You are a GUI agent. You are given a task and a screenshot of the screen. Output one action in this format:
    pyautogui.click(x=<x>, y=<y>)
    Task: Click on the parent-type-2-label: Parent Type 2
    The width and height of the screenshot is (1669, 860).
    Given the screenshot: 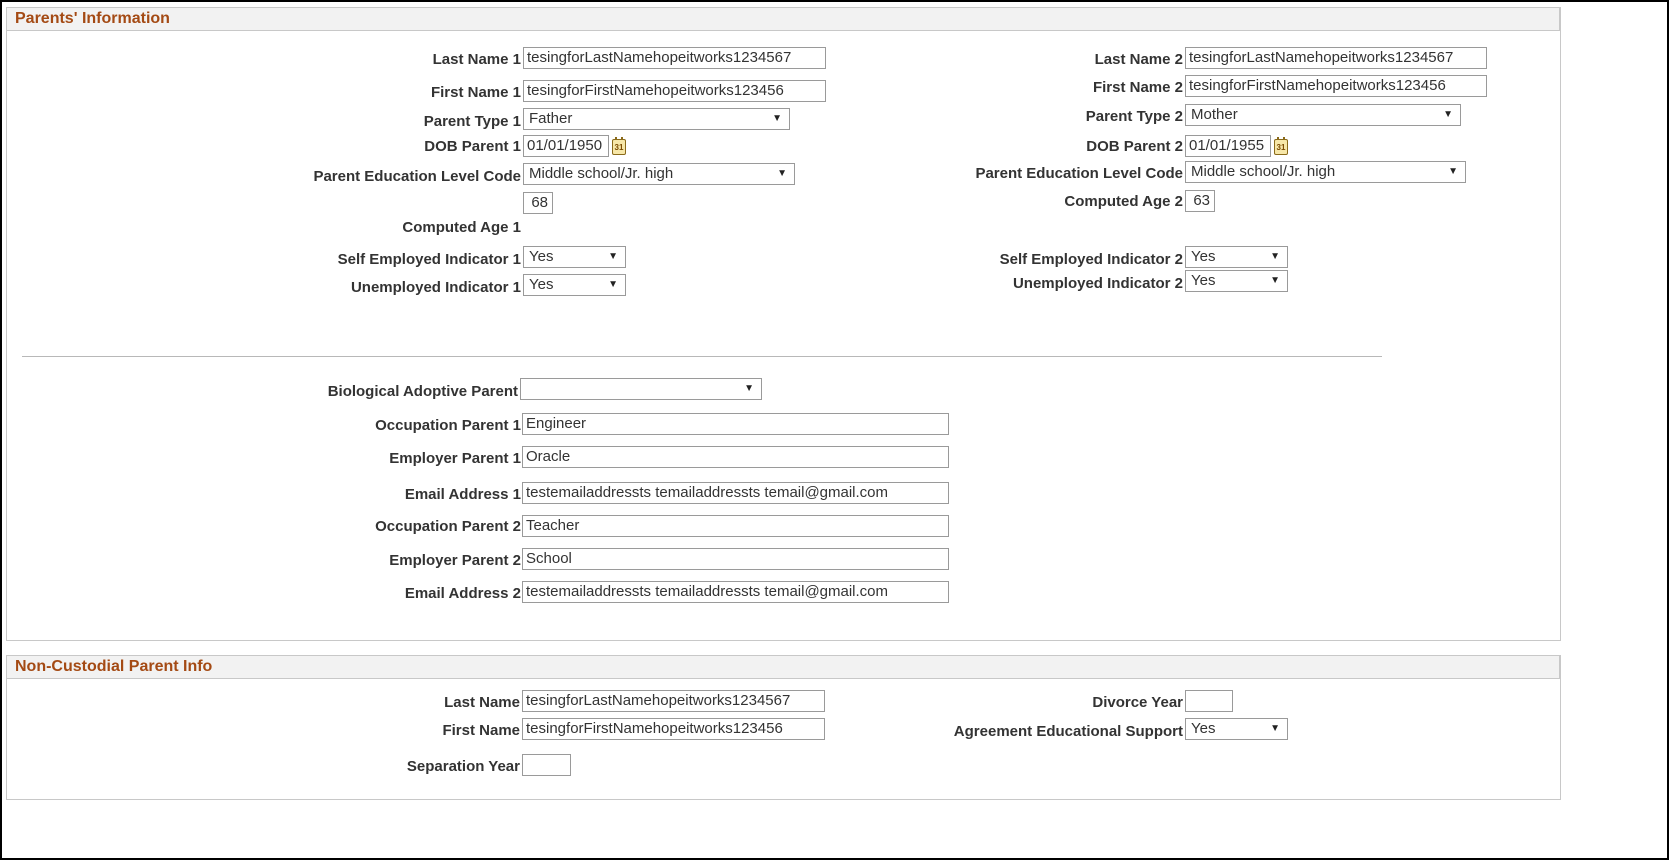 What is the action you would take?
    pyautogui.click(x=1134, y=116)
    